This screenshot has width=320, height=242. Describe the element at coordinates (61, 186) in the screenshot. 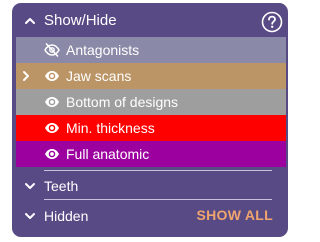

I see `section-label: Teeth` at that location.